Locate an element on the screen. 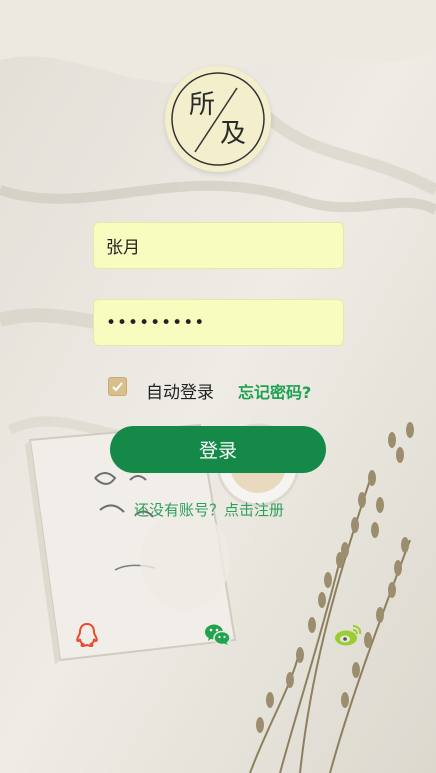 The height and width of the screenshot is (773, 436). weibo-icon is located at coordinates (348, 635).